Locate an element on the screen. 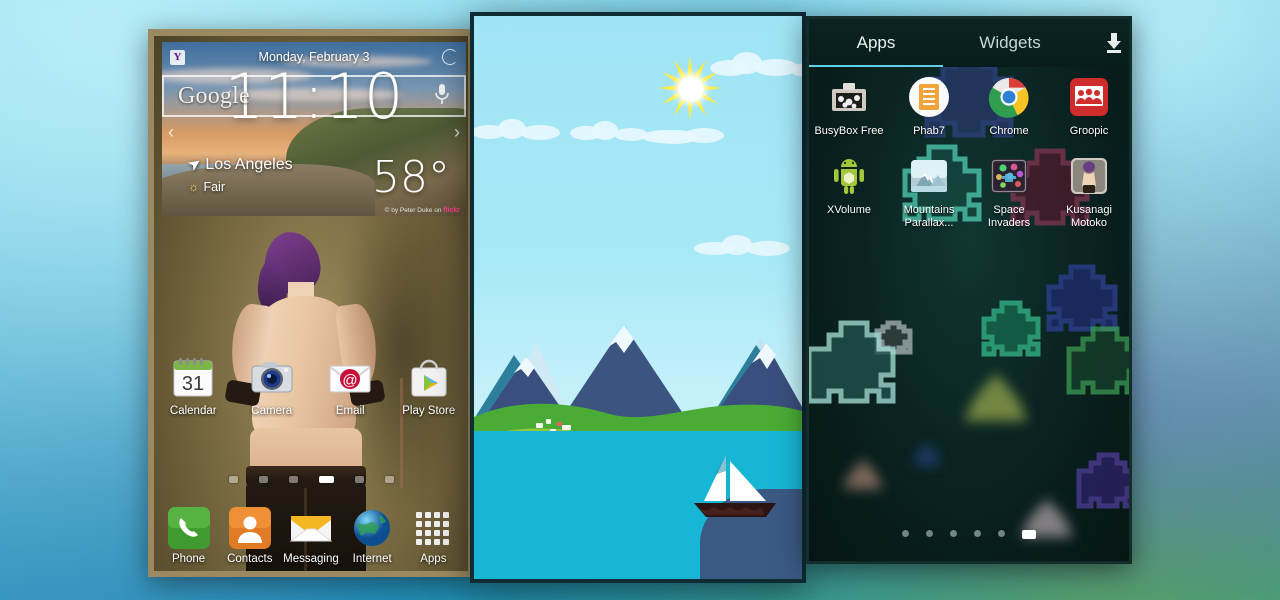 This screenshot has height=600, width=1280. email-icon: @ is located at coordinates (350, 378).